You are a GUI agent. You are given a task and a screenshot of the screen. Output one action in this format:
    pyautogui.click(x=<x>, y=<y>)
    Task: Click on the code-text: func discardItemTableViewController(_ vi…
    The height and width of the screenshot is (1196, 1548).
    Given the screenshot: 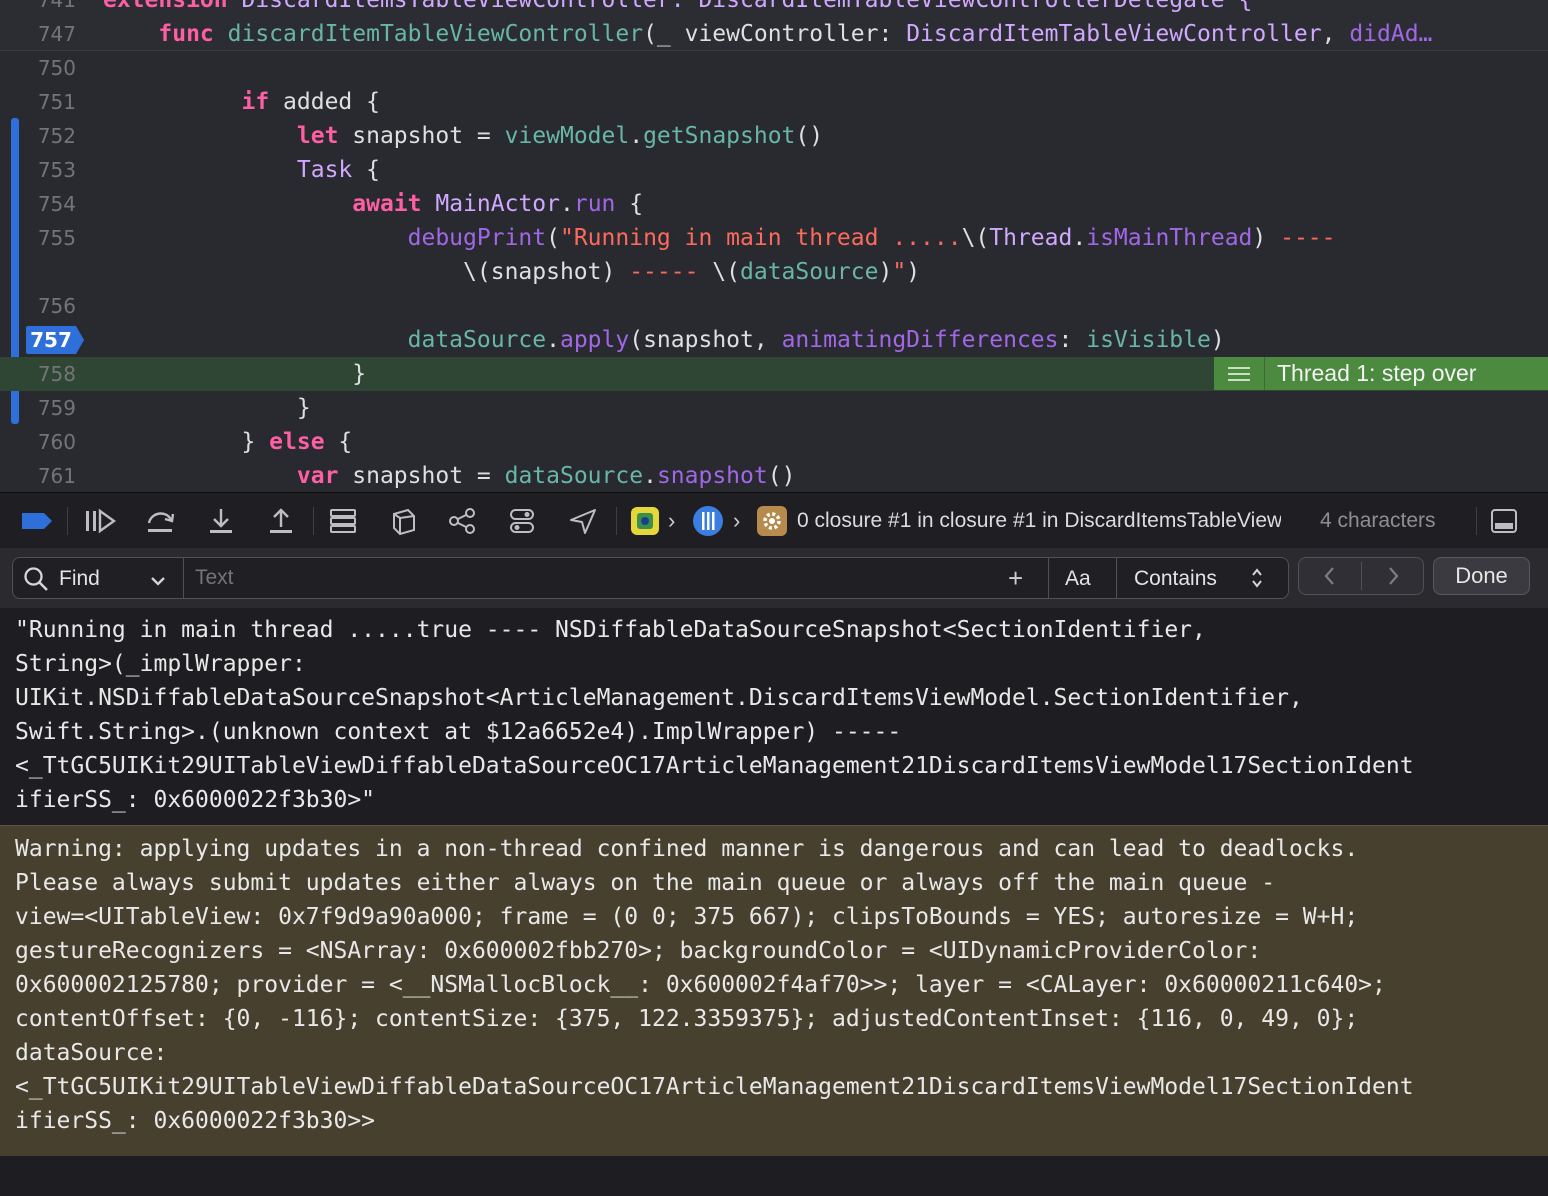 What is the action you would take?
    pyautogui.click(x=767, y=34)
    